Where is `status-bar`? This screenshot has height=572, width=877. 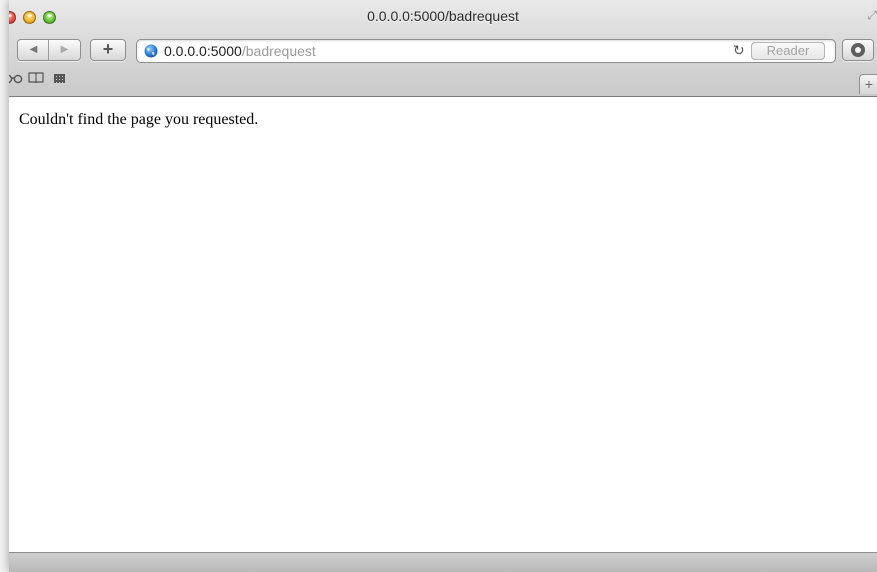
status-bar is located at coordinates (443, 562).